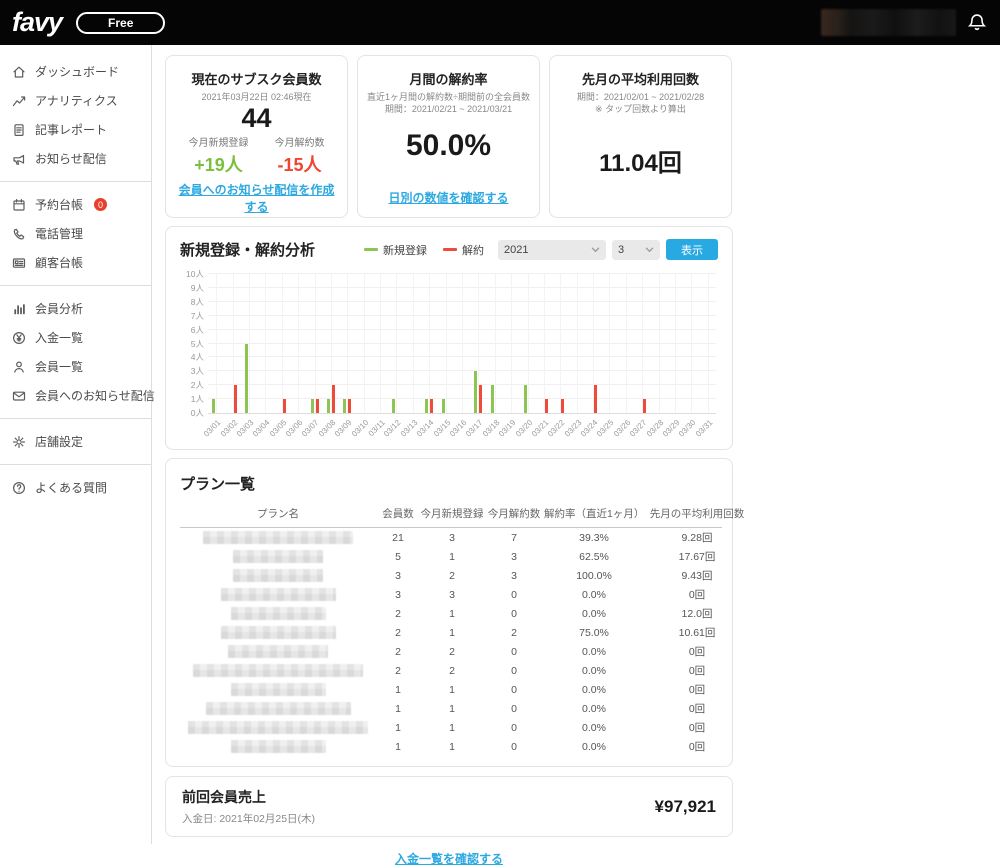 The image size is (1000, 868). What do you see at coordinates (19, 159) in the screenshot?
I see `megaphone-icon` at bounding box center [19, 159].